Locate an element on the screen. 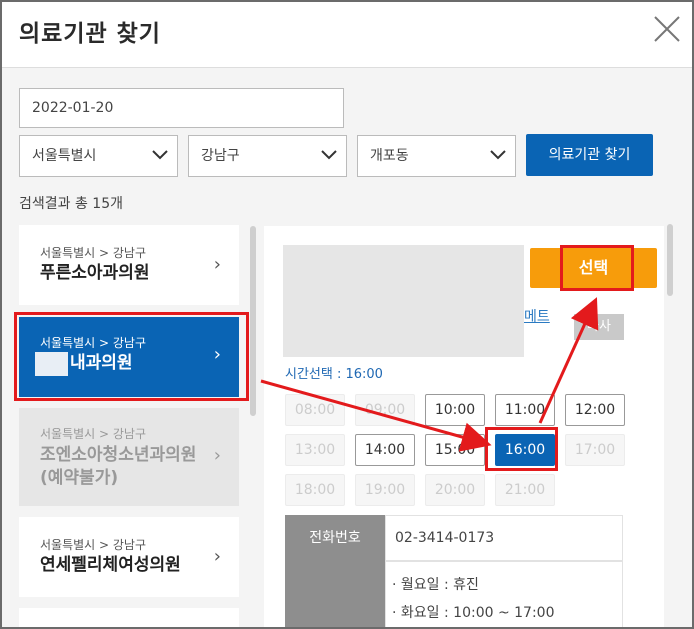 The image size is (694, 629). detail-scrollbar is located at coordinates (670, 260).